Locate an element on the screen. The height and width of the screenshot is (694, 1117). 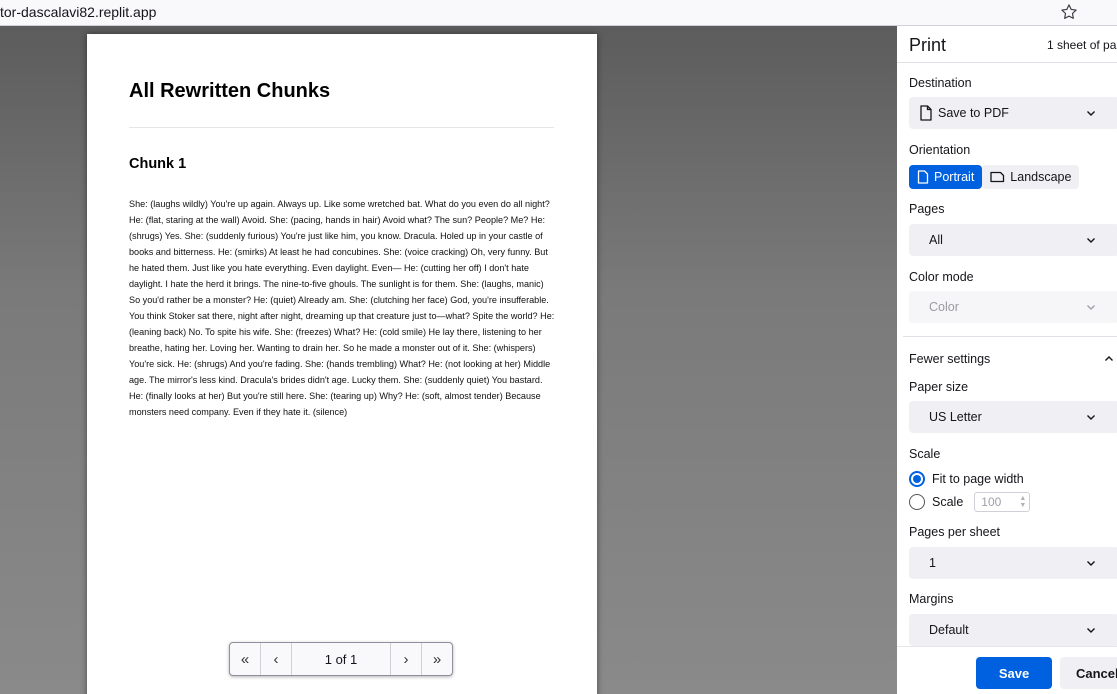
print-title: Print is located at coordinates (928, 45).